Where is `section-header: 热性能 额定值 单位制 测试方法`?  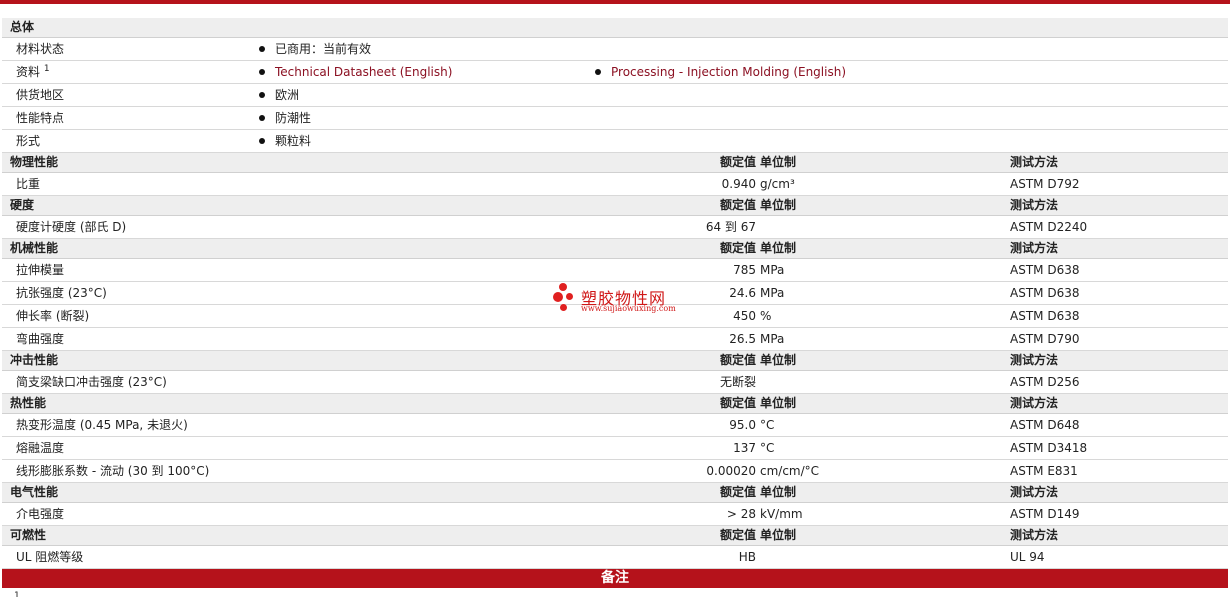
section-header: 热性能 额定值 单位制 测试方法 is located at coordinates (615, 404).